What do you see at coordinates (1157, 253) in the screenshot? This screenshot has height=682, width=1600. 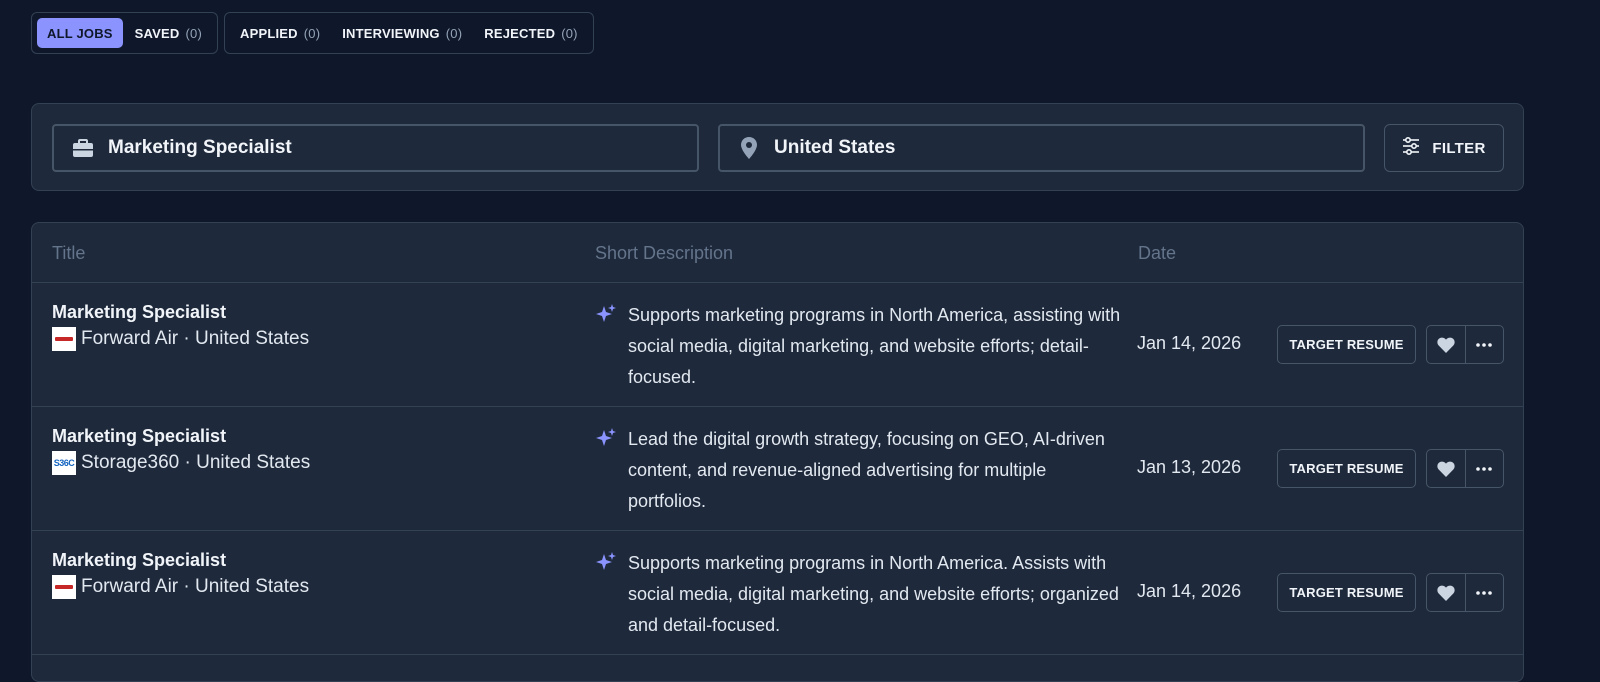 I see `column-header-date: Date` at bounding box center [1157, 253].